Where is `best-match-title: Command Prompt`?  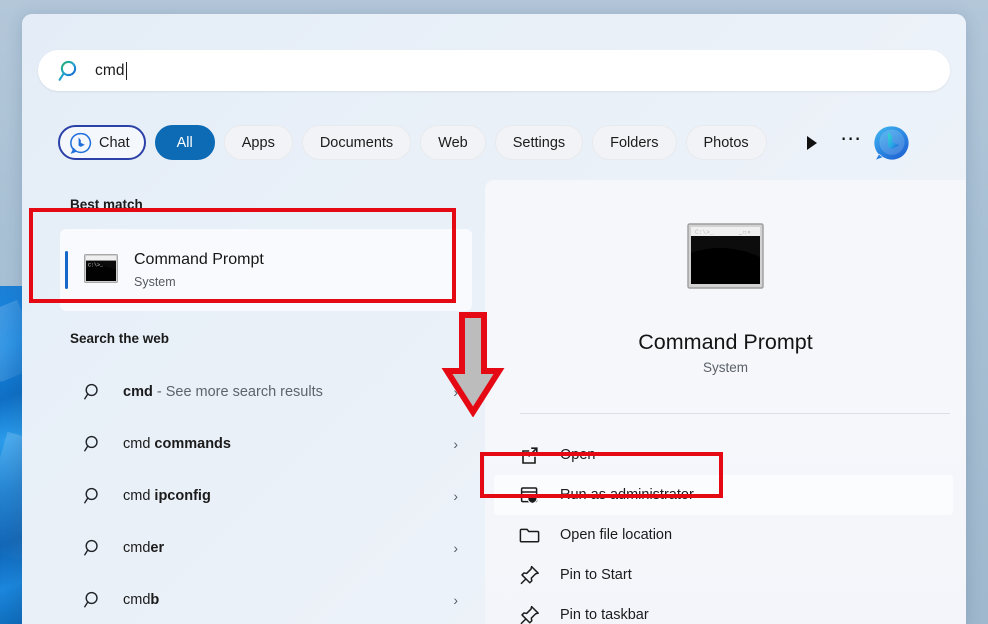
best-match-title: Command Prompt is located at coordinates (199, 259).